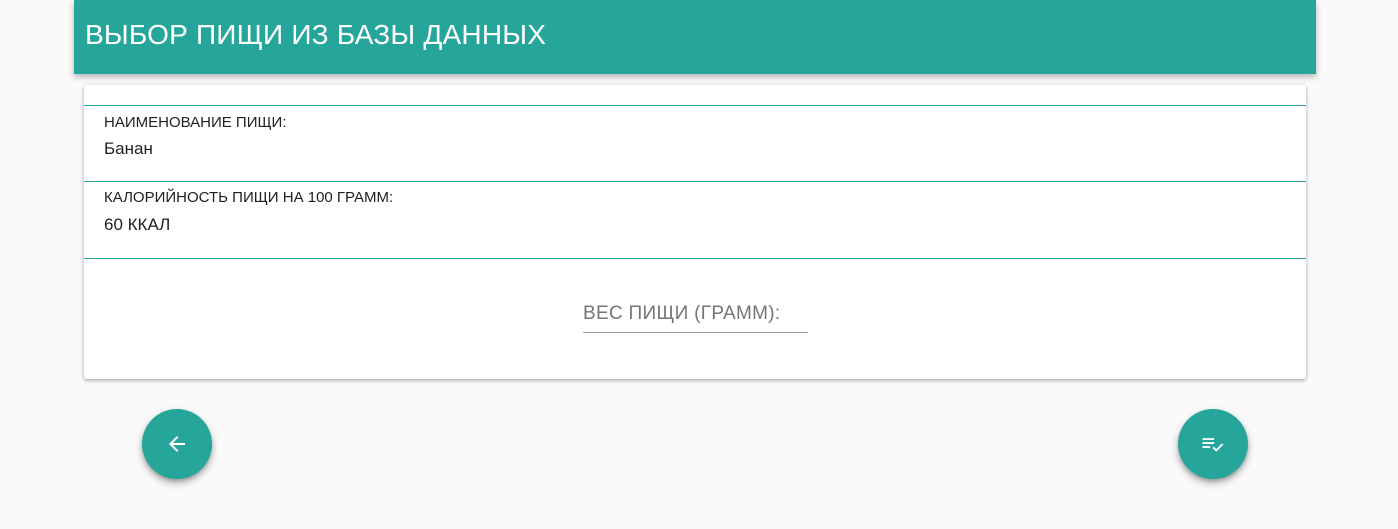 Image resolution: width=1398 pixels, height=529 pixels. I want to click on weight-input, so click(695, 314).